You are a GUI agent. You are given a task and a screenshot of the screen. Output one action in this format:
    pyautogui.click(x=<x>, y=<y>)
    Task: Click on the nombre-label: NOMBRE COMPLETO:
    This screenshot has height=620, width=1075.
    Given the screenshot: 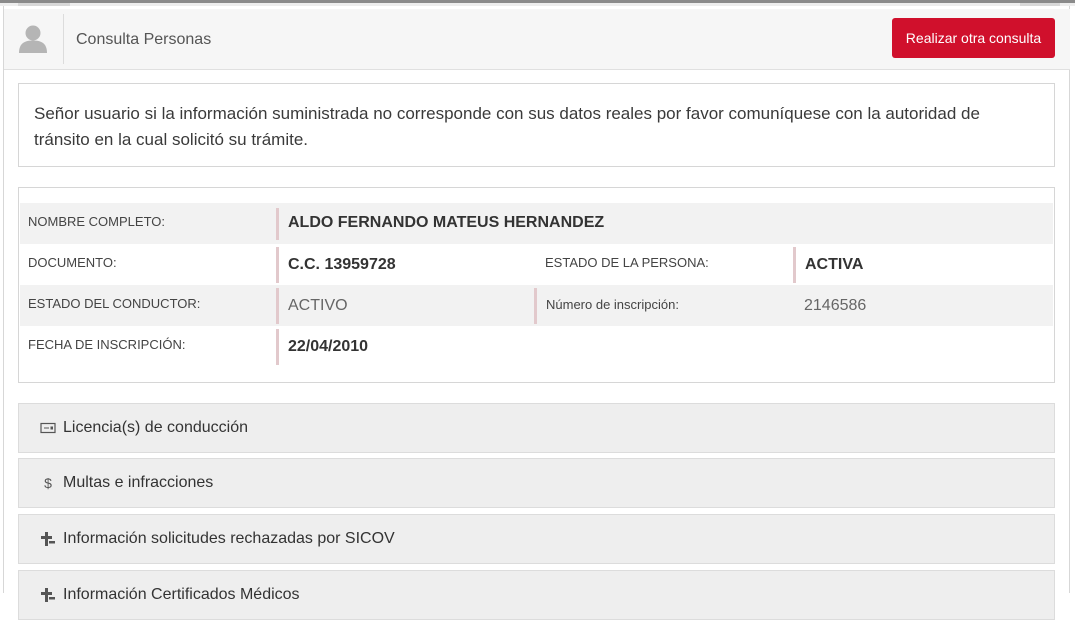 What is the action you would take?
    pyautogui.click(x=97, y=221)
    